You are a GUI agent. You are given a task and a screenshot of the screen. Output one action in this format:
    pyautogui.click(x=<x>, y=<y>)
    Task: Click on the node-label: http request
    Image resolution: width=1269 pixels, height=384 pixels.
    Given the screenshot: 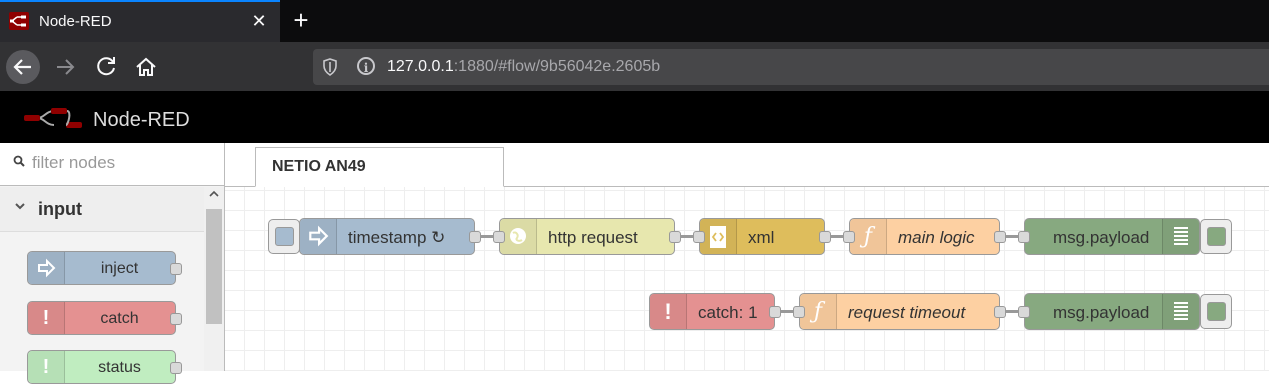 What is the action you would take?
    pyautogui.click(x=593, y=237)
    